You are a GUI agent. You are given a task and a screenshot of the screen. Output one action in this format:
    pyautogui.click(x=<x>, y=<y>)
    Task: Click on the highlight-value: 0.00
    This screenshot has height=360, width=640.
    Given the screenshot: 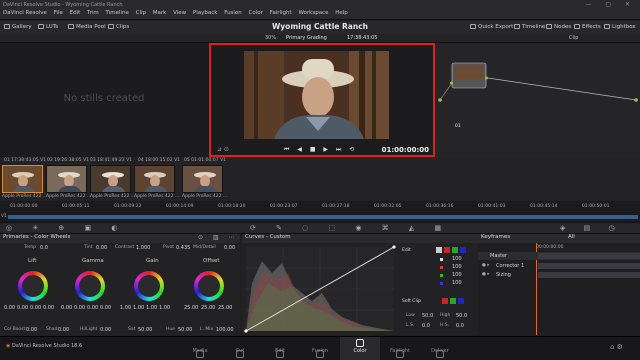 What is the action you would take?
    pyautogui.click(x=105, y=330)
    